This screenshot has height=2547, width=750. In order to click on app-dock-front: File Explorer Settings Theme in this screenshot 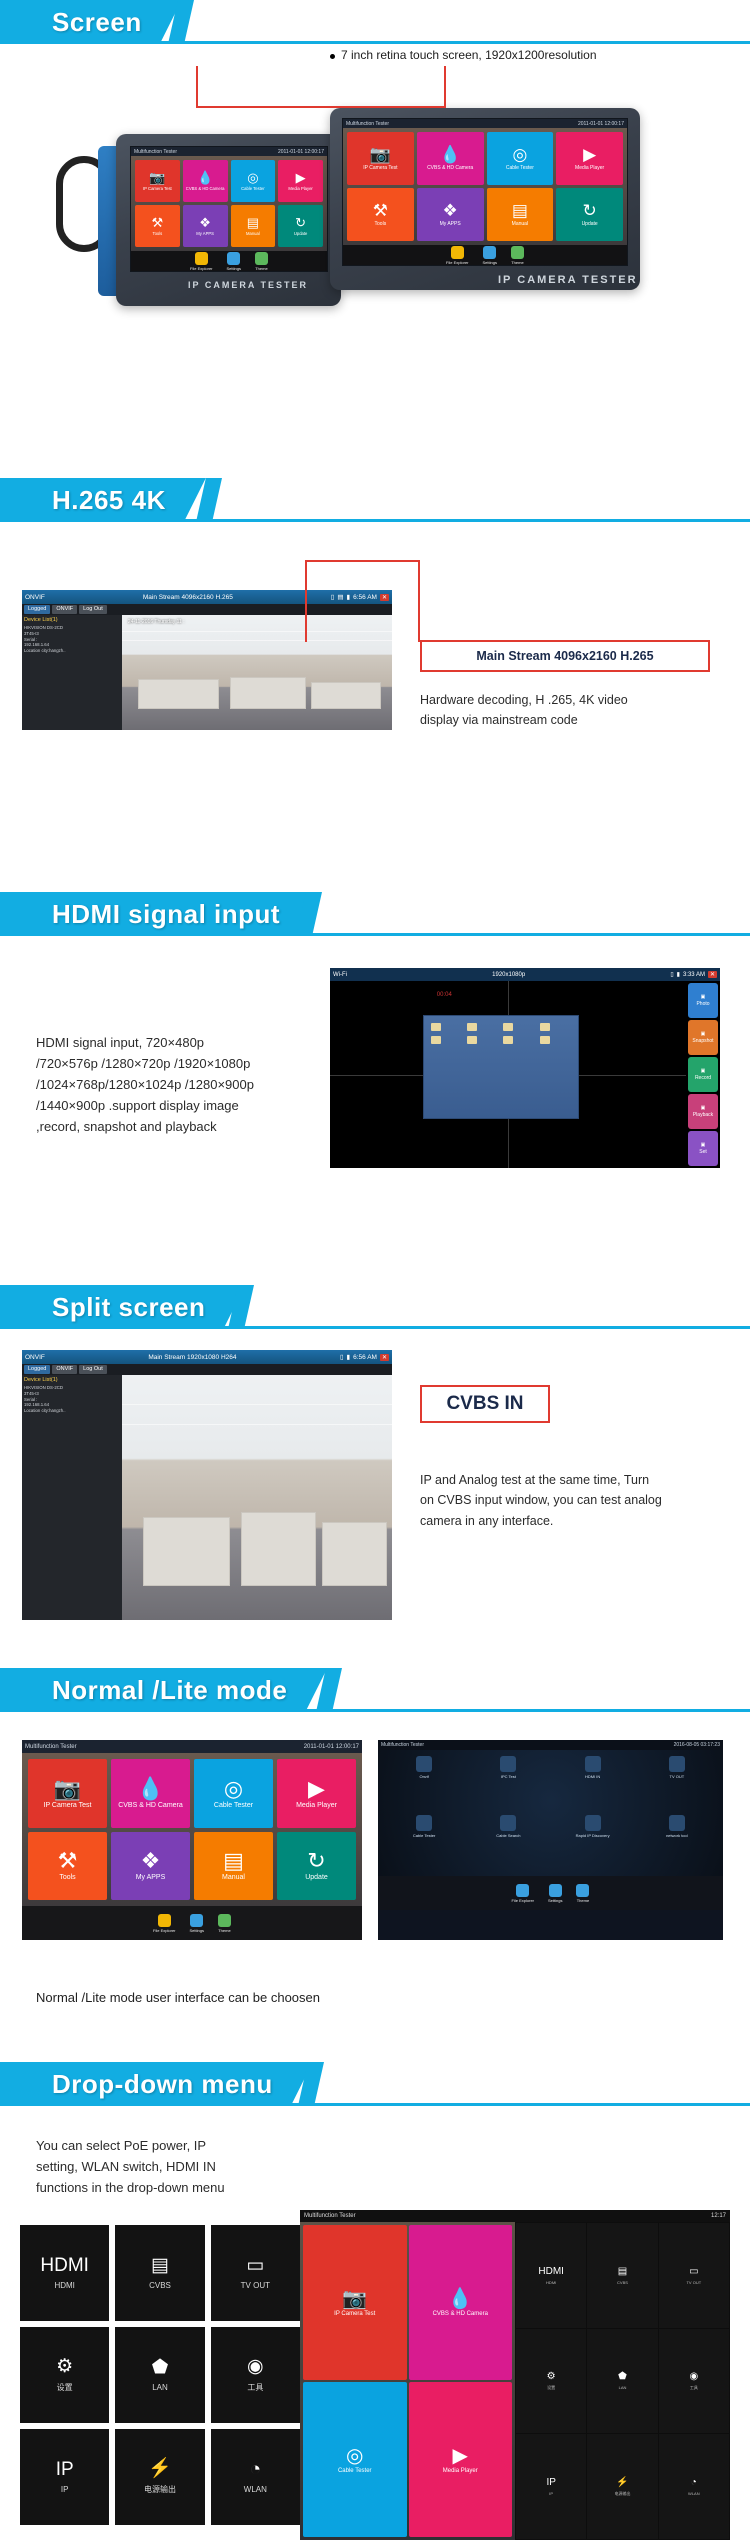, I will do `click(485, 255)`.